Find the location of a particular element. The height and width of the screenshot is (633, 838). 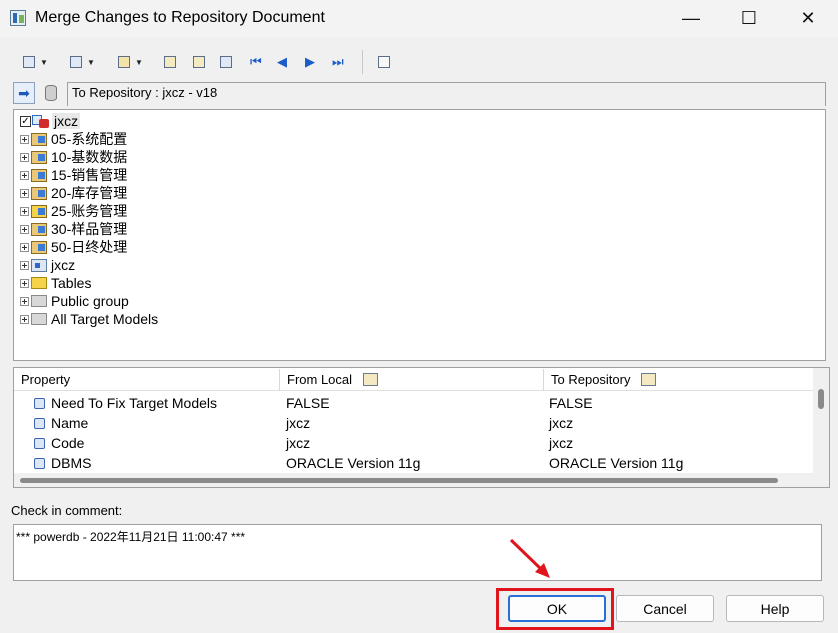

tree-item-label: 25-账务管理 is located at coordinates (89, 211).